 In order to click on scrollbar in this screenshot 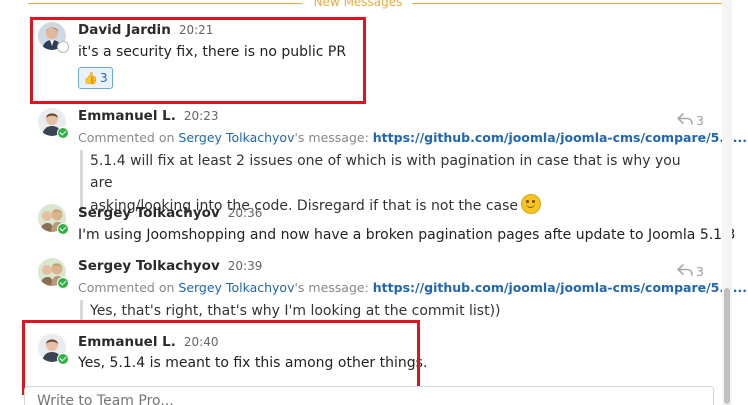, I will do `click(727, 202)`.